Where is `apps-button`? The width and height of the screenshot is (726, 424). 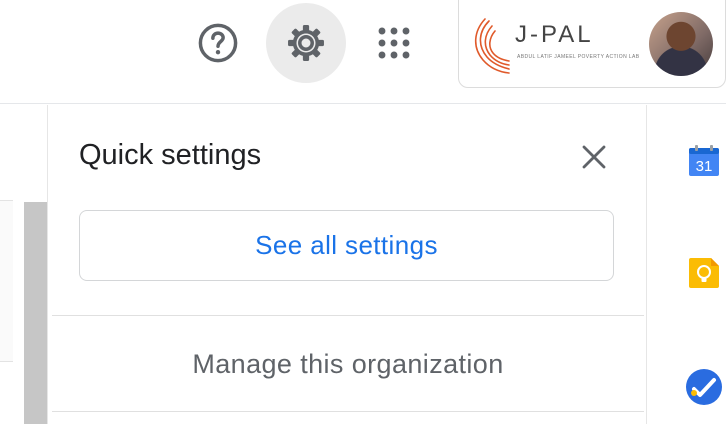
apps-button is located at coordinates (394, 43).